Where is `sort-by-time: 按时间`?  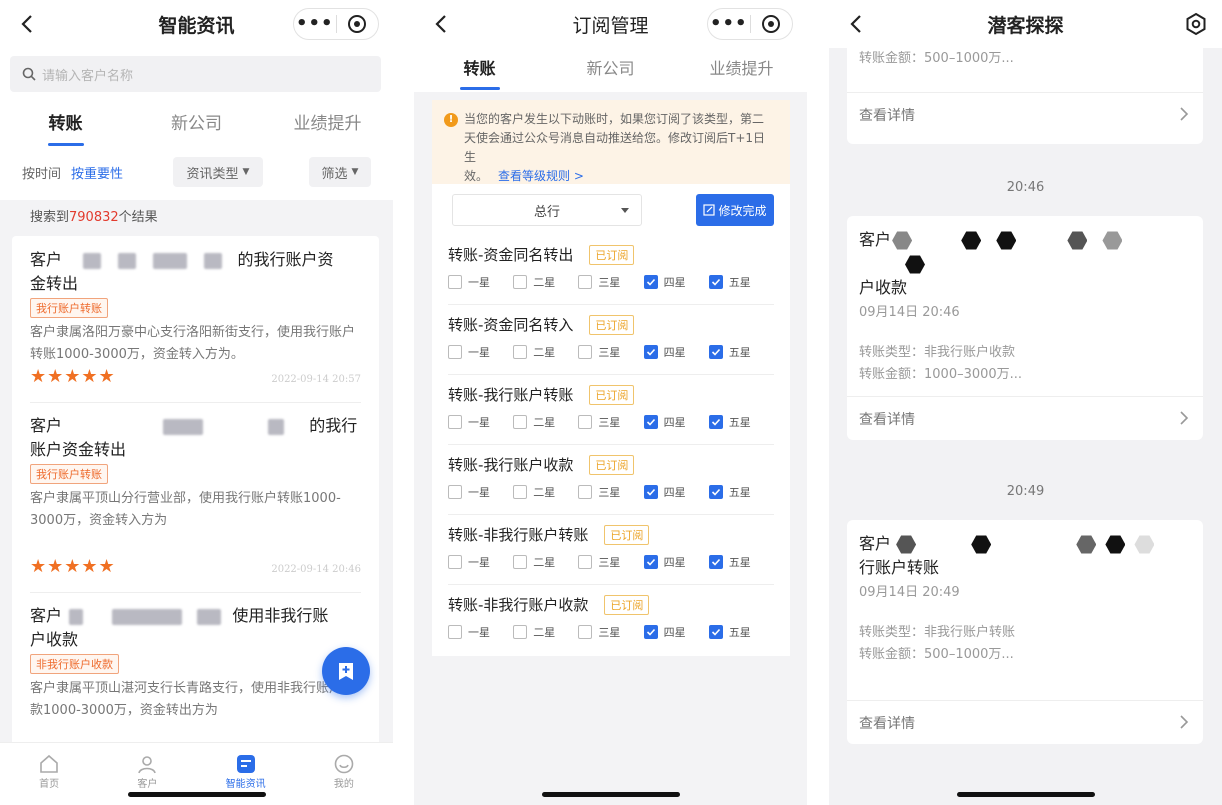 sort-by-time: 按时间 is located at coordinates (41, 172).